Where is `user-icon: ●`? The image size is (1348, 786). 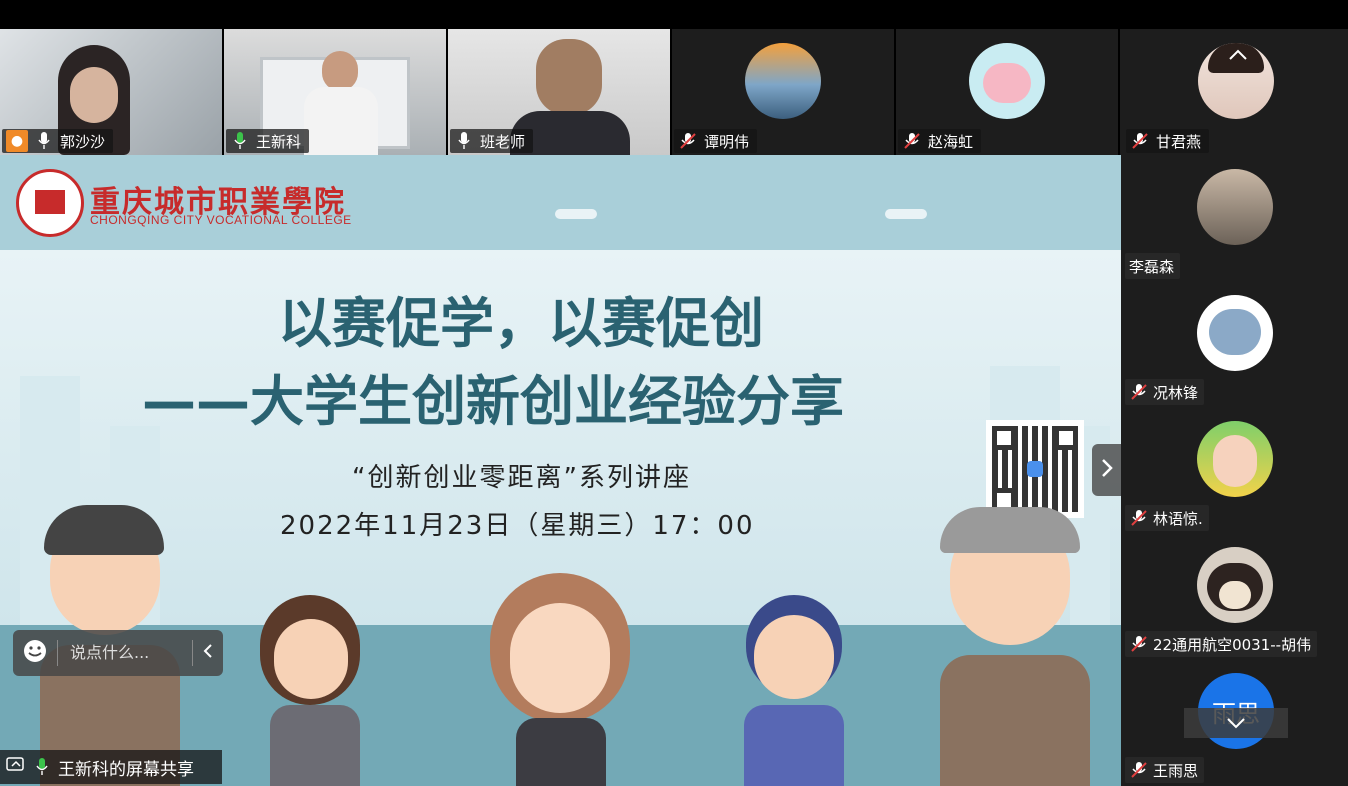
user-icon: ● is located at coordinates (17, 141).